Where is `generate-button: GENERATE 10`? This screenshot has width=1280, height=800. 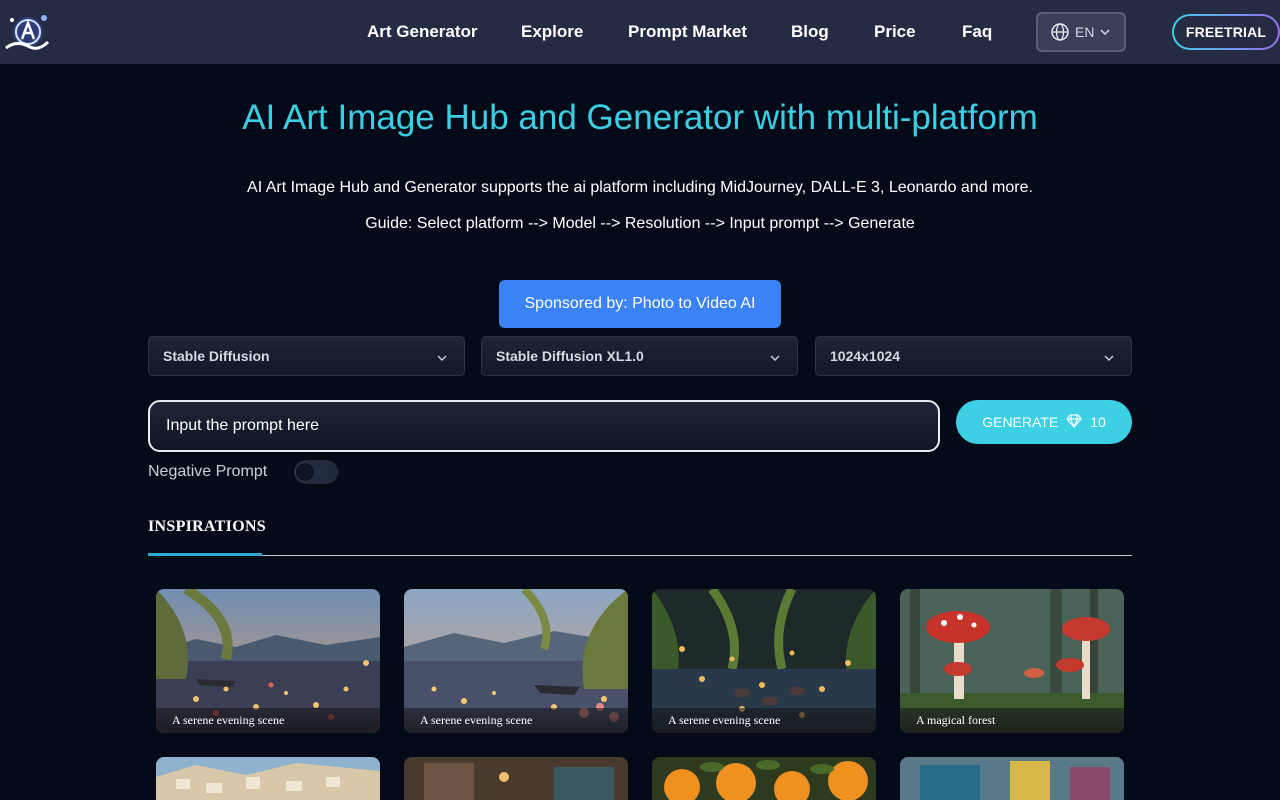
generate-button: GENERATE 10 is located at coordinates (1044, 422).